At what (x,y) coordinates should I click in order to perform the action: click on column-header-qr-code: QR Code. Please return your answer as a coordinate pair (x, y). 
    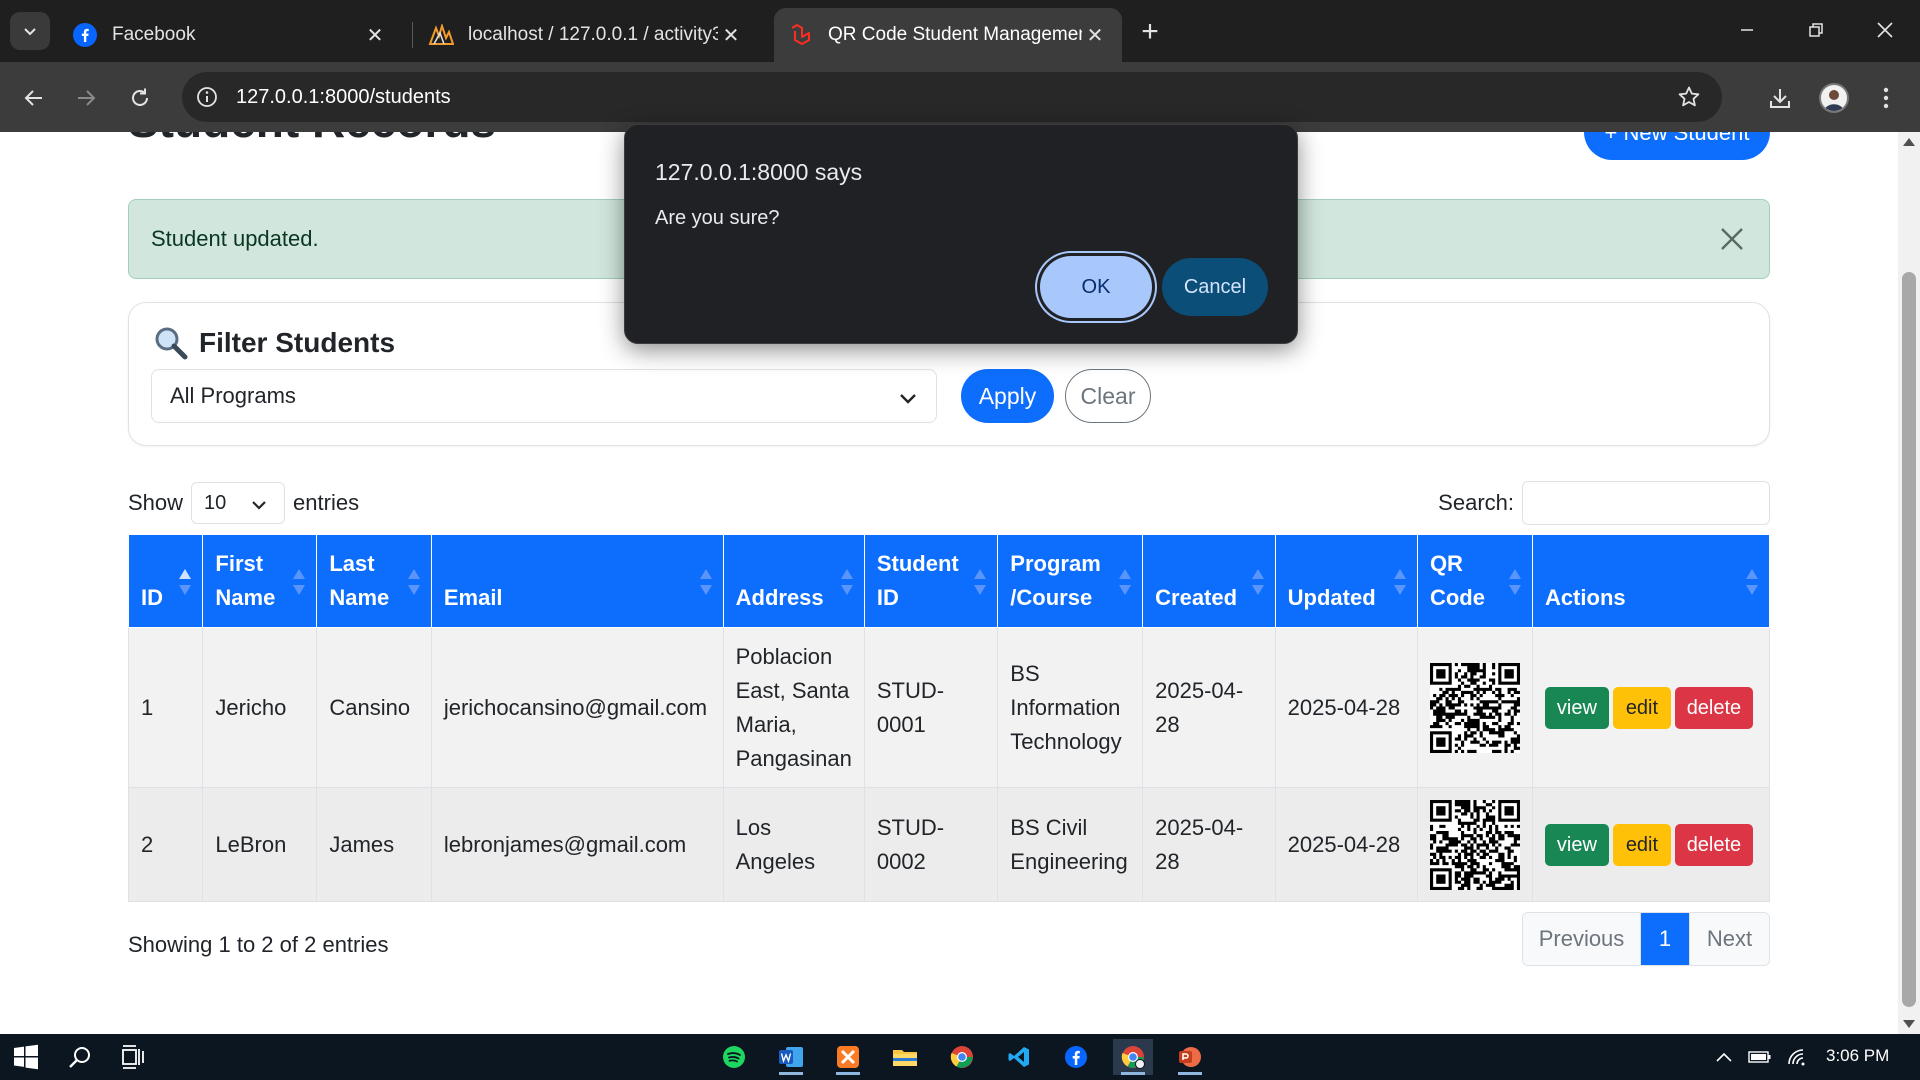
    Looking at the image, I should click on (1474, 581).